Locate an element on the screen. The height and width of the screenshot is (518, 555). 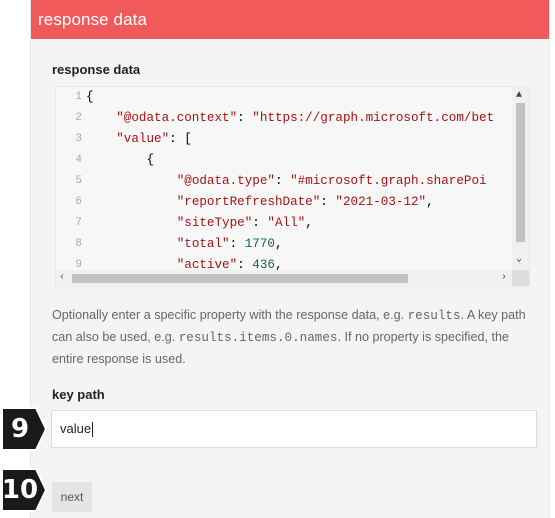
line-number-gutter: 12345678910 is located at coordinates (70, 186).